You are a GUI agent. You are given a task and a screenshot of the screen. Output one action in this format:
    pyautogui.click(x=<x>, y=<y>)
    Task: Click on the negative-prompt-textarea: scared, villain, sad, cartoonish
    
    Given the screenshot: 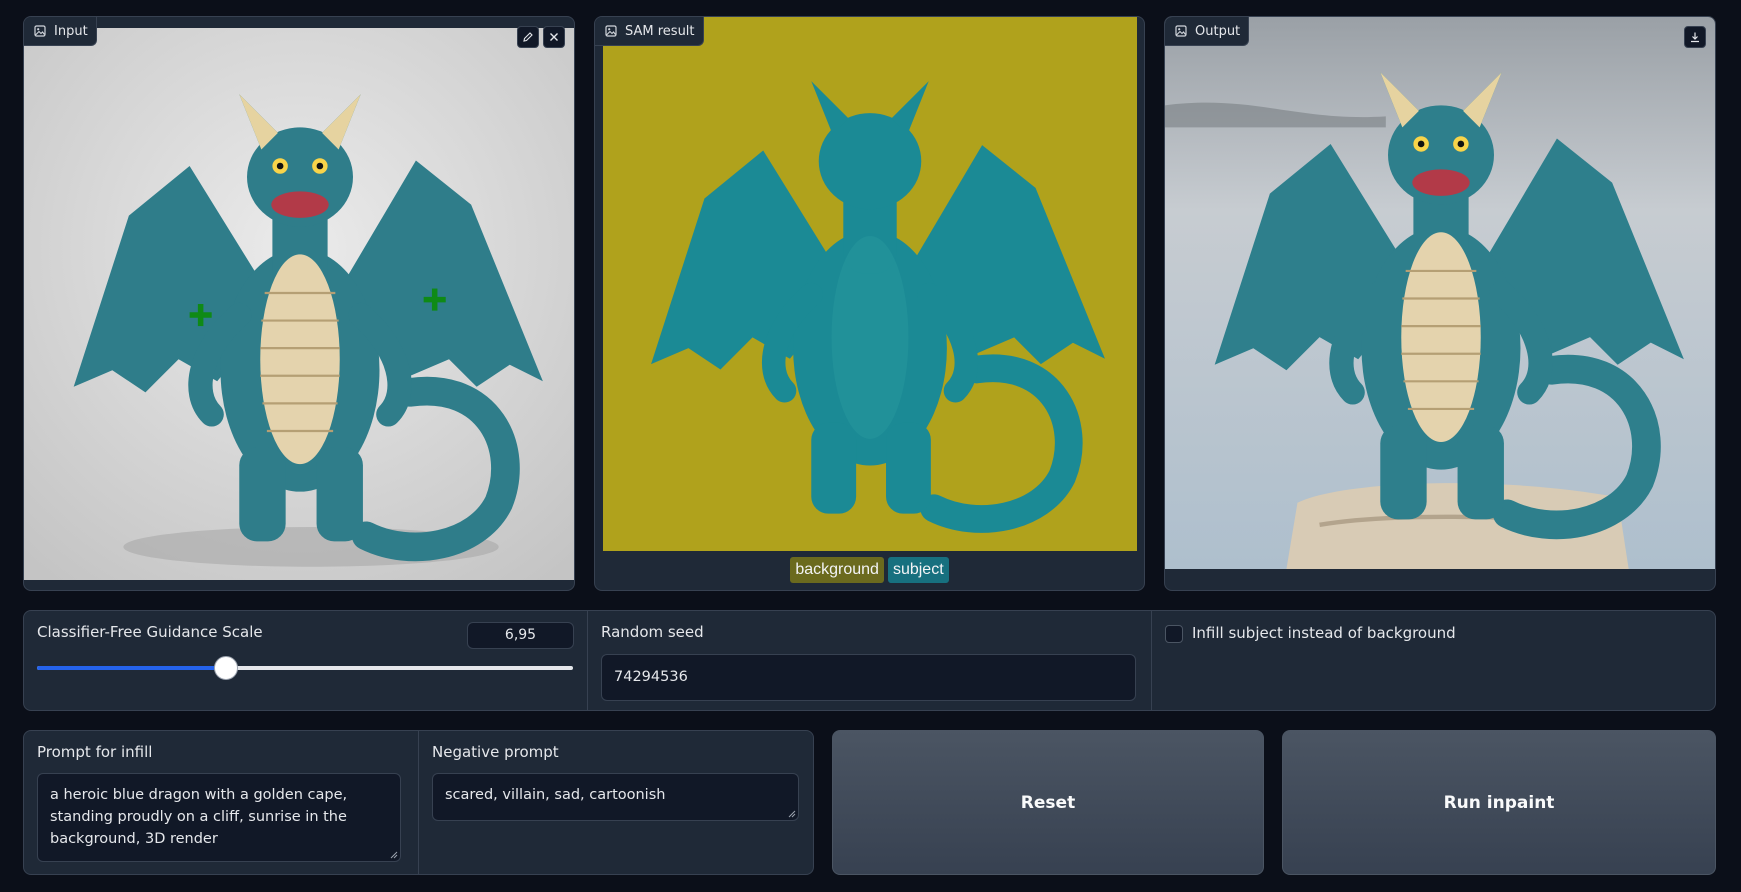 What is the action you would take?
    pyautogui.click(x=615, y=797)
    